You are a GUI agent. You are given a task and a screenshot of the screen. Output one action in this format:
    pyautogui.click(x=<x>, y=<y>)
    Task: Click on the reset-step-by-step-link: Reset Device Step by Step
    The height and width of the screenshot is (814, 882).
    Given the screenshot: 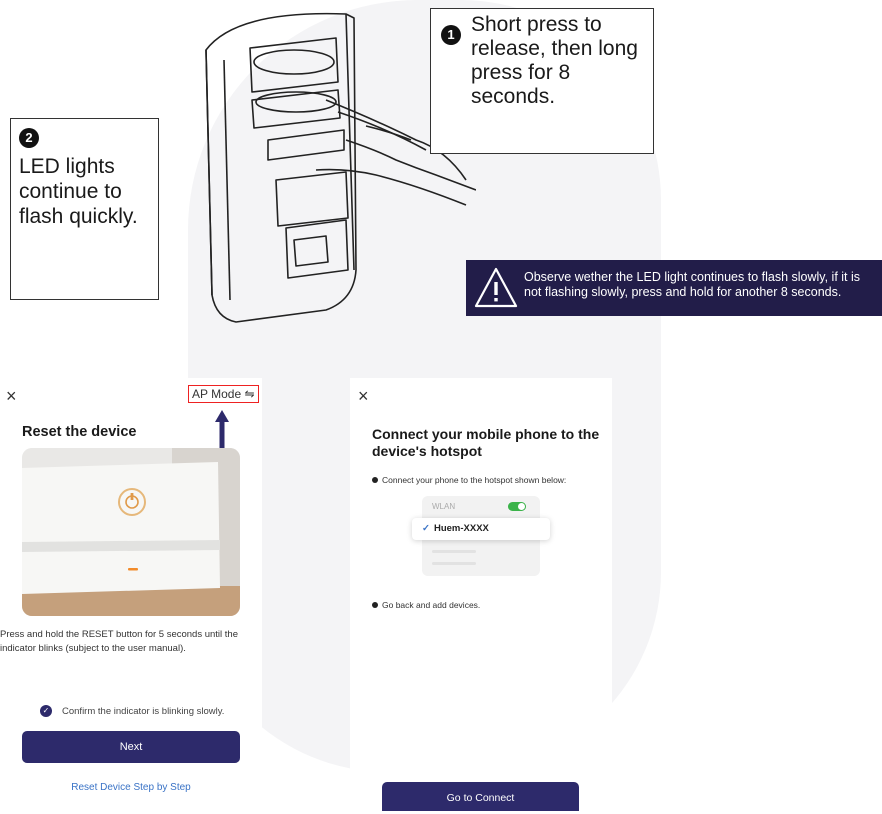 What is the action you would take?
    pyautogui.click(x=131, y=787)
    